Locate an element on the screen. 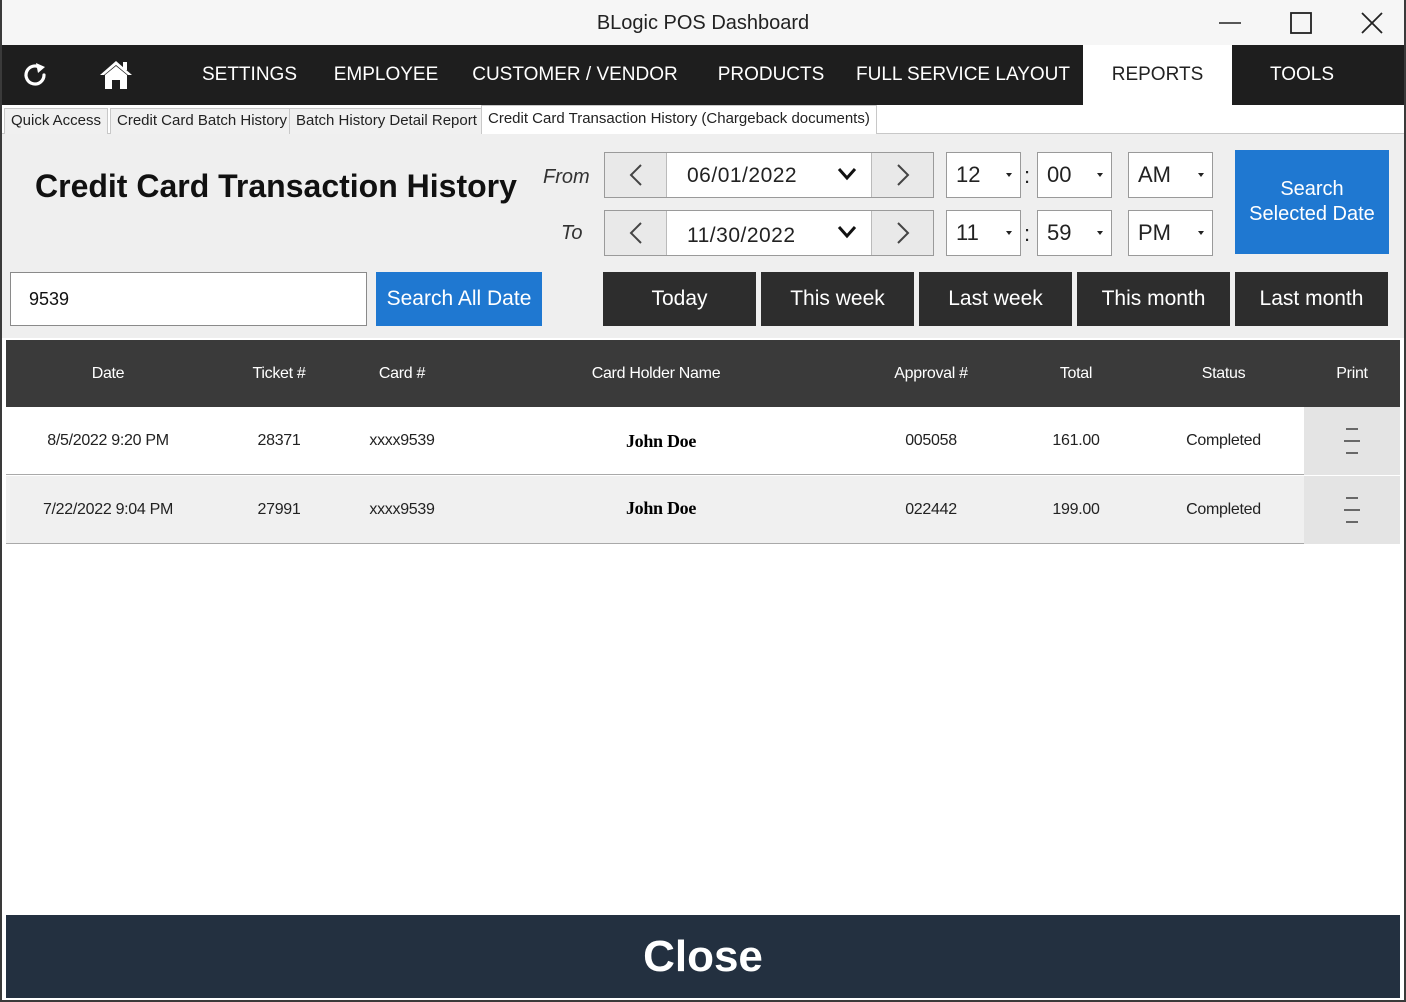  from-date-next-button is located at coordinates (902, 175).